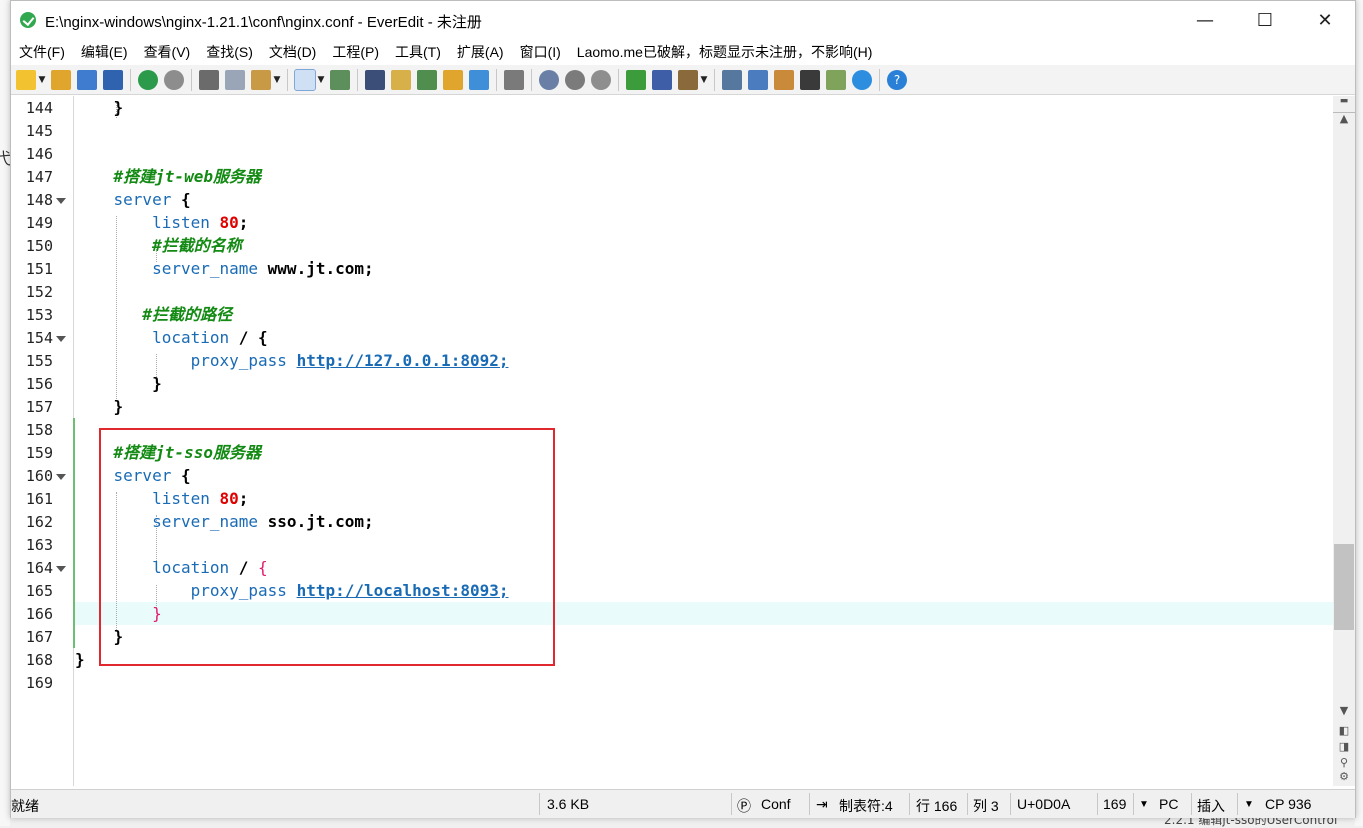  I want to click on minimize-button: —, so click(1205, 20).